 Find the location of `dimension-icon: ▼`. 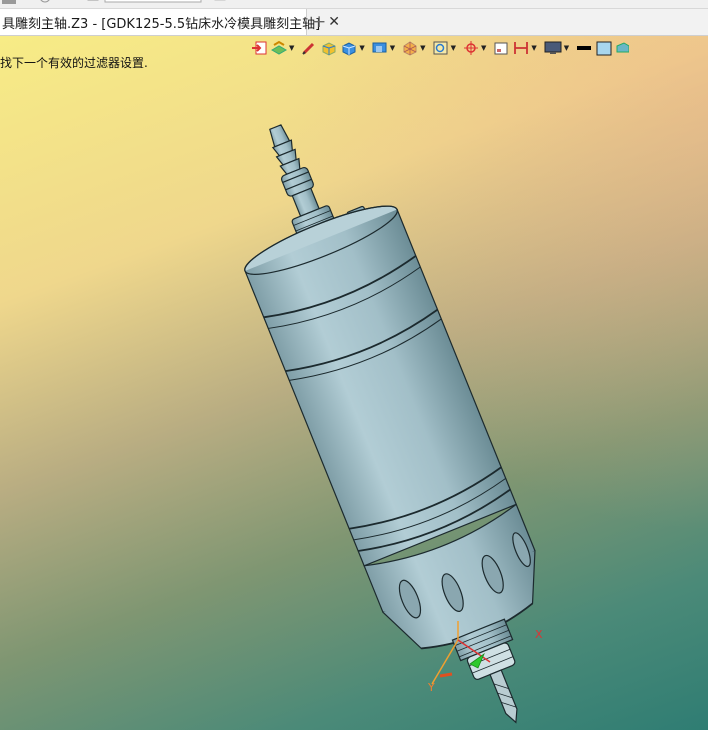

dimension-icon: ▼ is located at coordinates (526, 48).